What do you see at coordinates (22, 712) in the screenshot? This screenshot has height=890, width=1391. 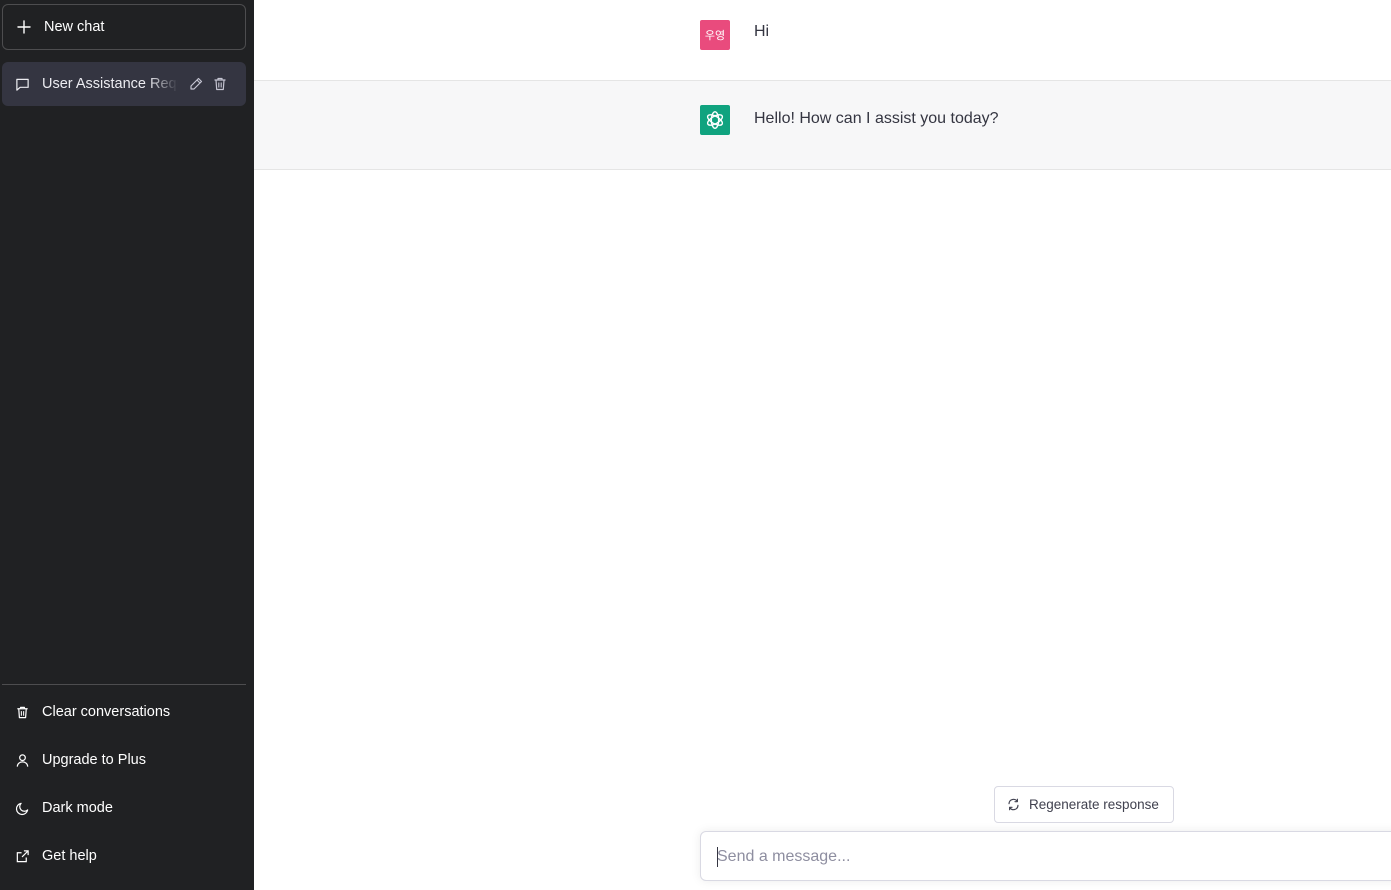 I see `trash-icon` at bounding box center [22, 712].